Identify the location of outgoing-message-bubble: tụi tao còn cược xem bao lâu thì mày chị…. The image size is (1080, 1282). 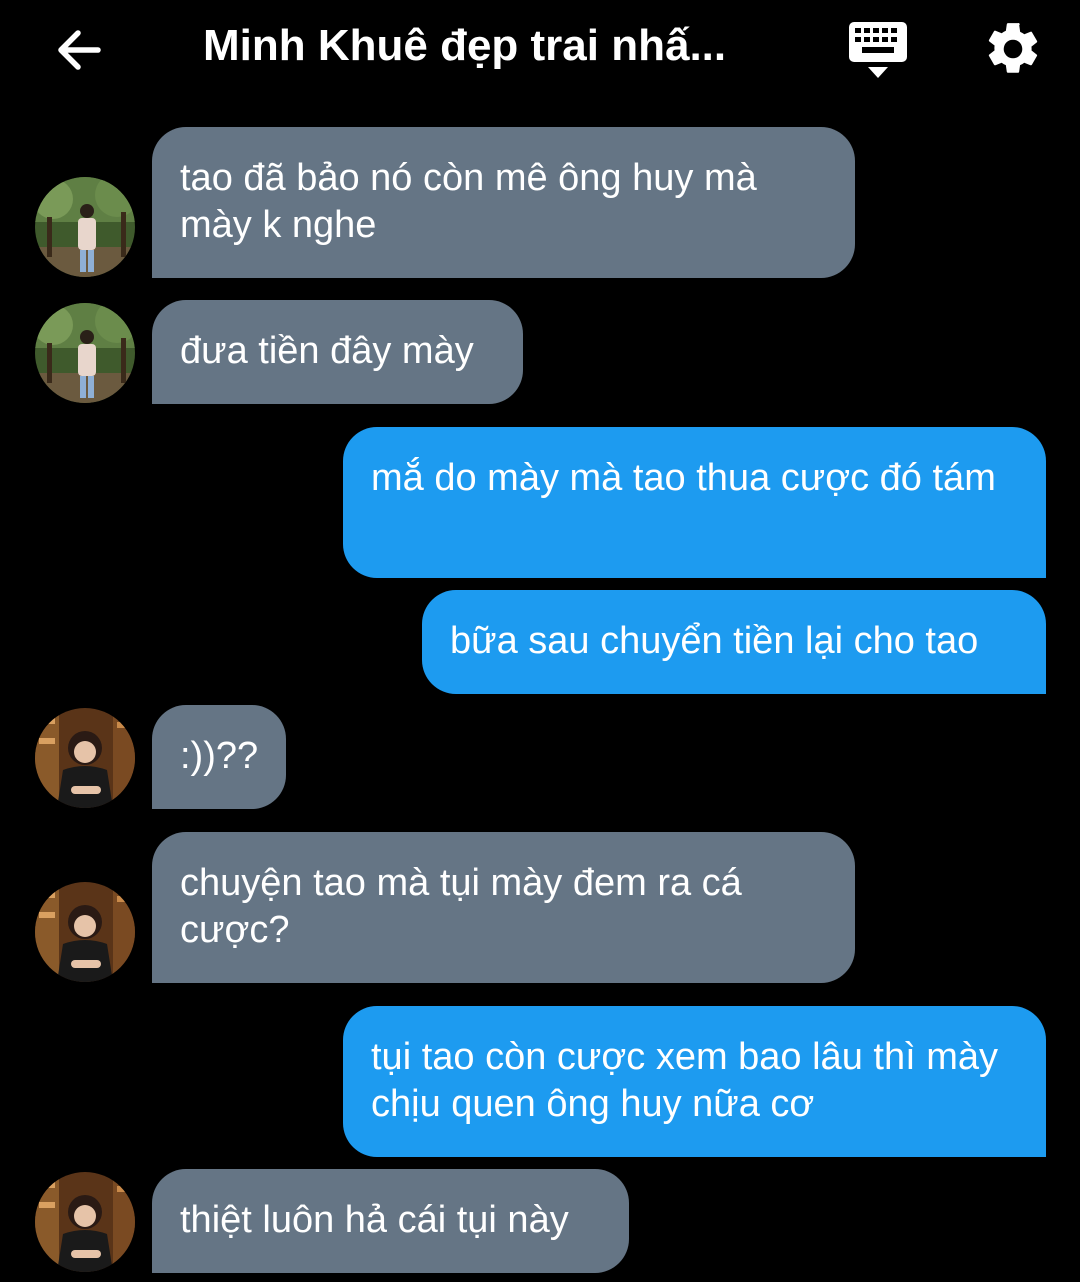
(694, 1081).